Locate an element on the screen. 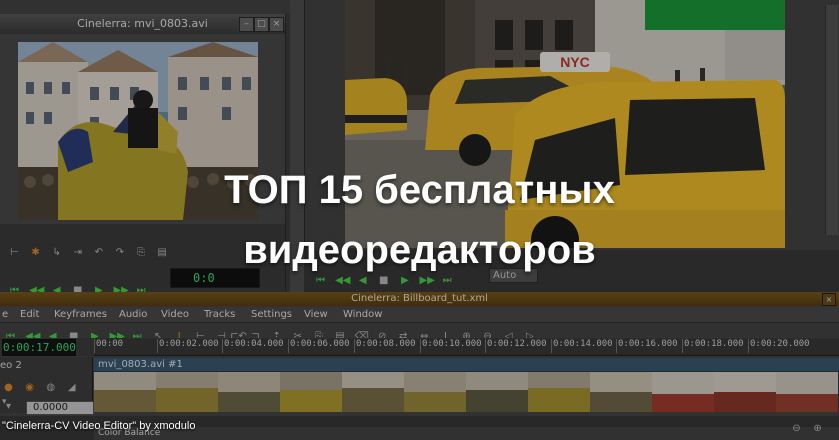 The width and height of the screenshot is (839, 440). headline-line-1: ТОП 15 бесплатных is located at coordinates (419, 190).